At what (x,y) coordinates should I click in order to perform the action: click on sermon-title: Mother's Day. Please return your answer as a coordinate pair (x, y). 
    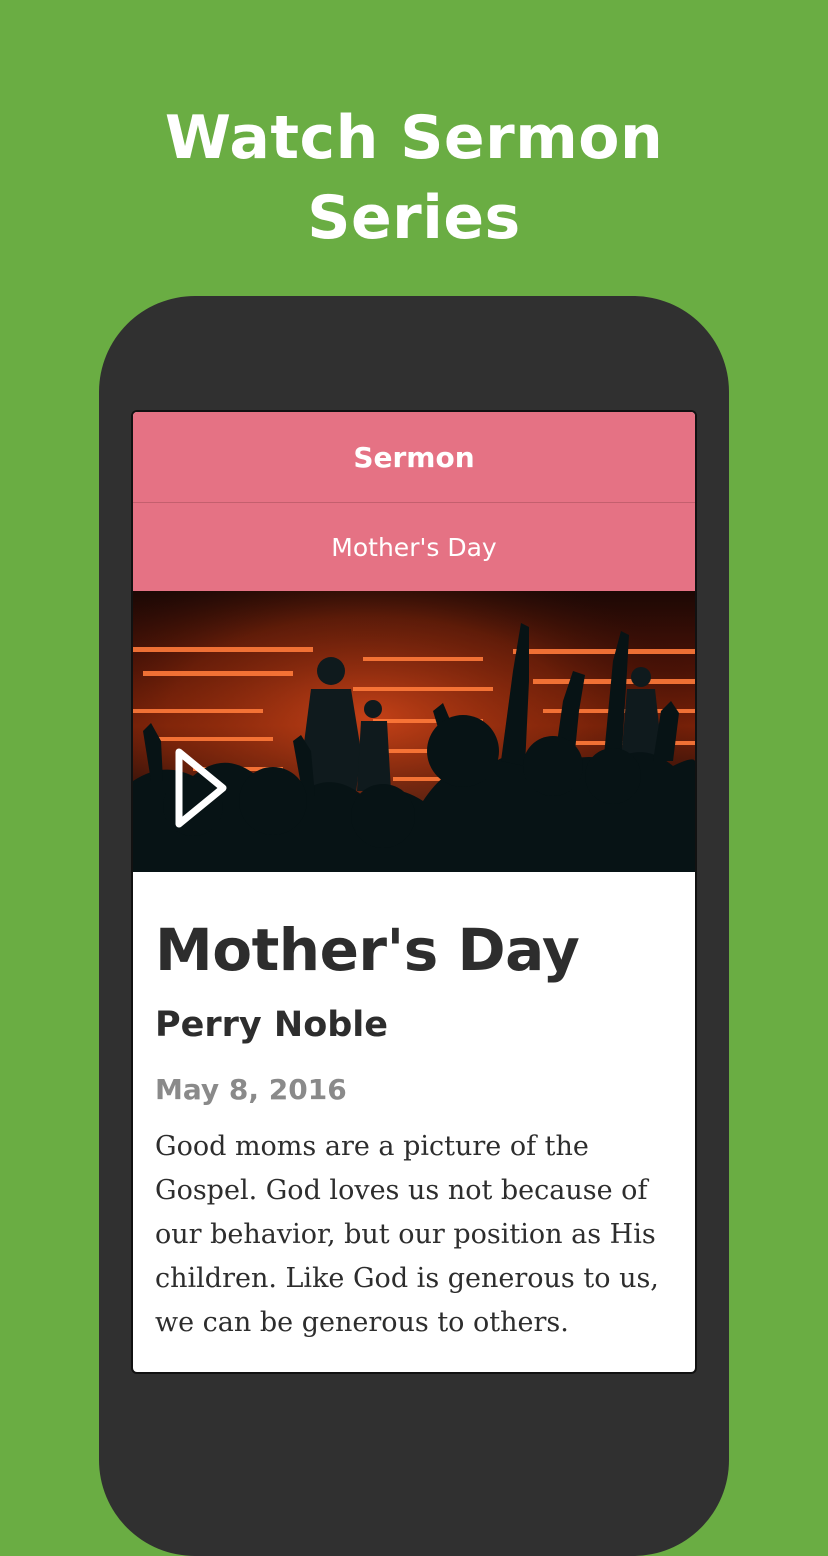
    Looking at the image, I should click on (367, 950).